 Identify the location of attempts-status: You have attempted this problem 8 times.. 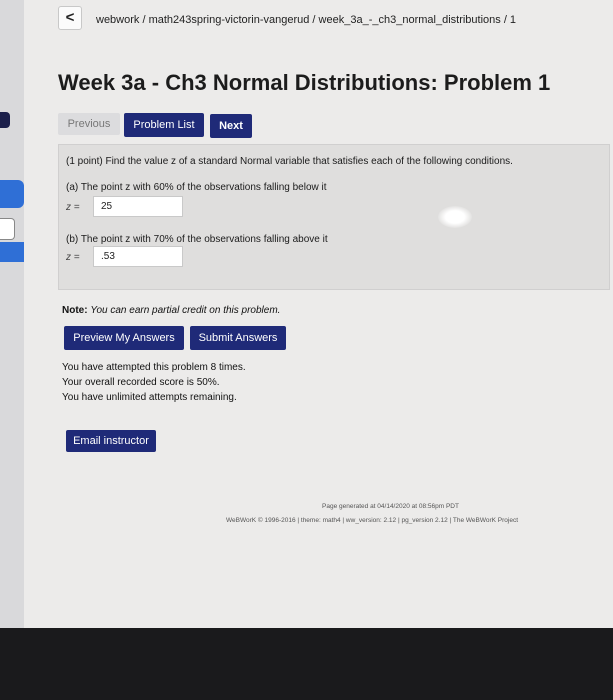
(154, 367).